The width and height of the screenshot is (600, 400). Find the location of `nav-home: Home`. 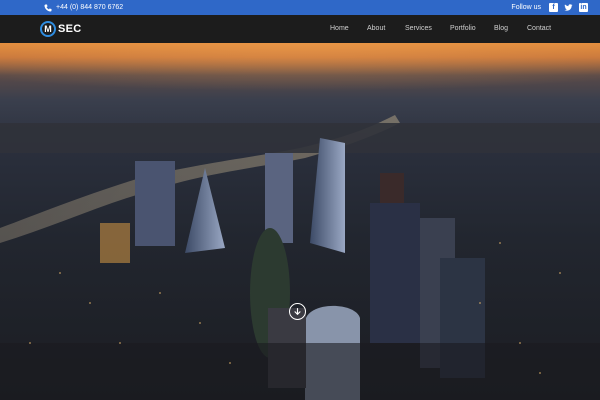

nav-home: Home is located at coordinates (339, 29).